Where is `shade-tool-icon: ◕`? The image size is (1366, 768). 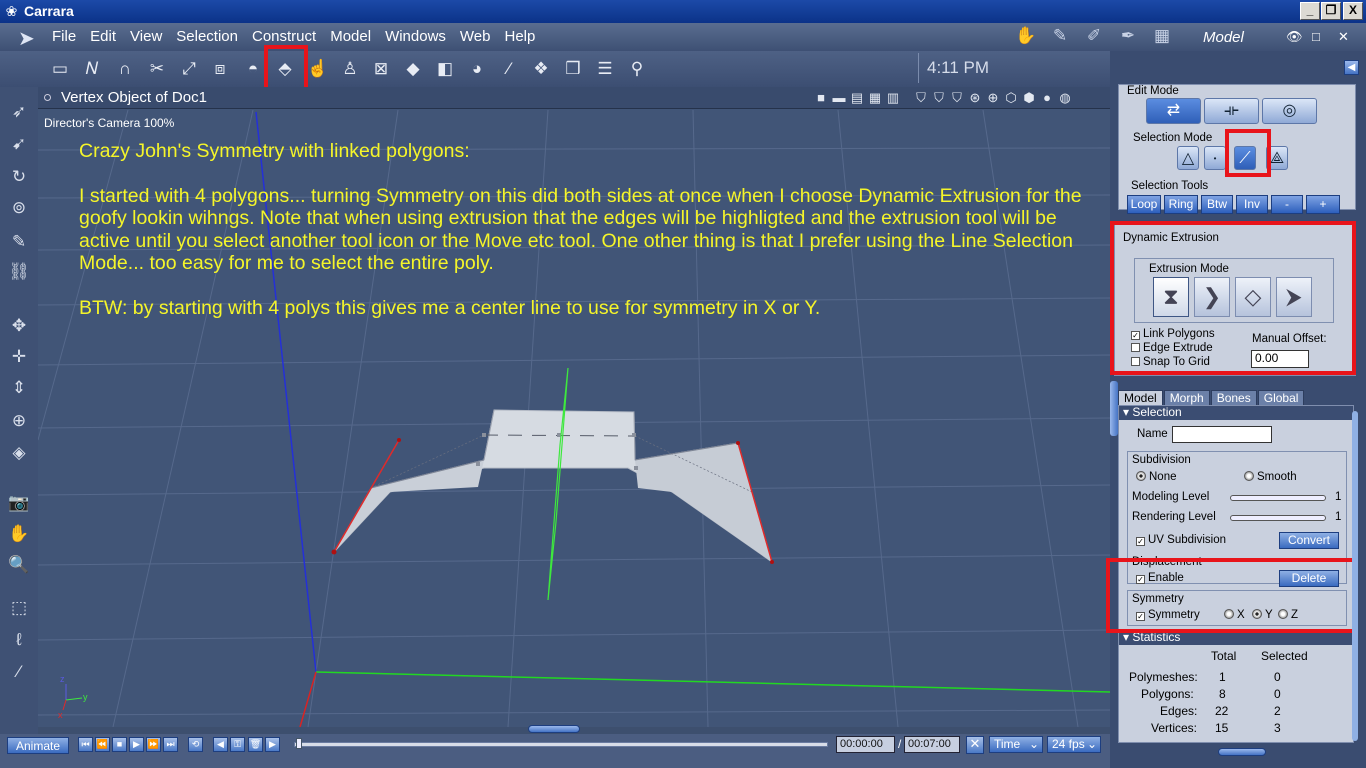 shade-tool-icon: ◕ is located at coordinates (477, 69).